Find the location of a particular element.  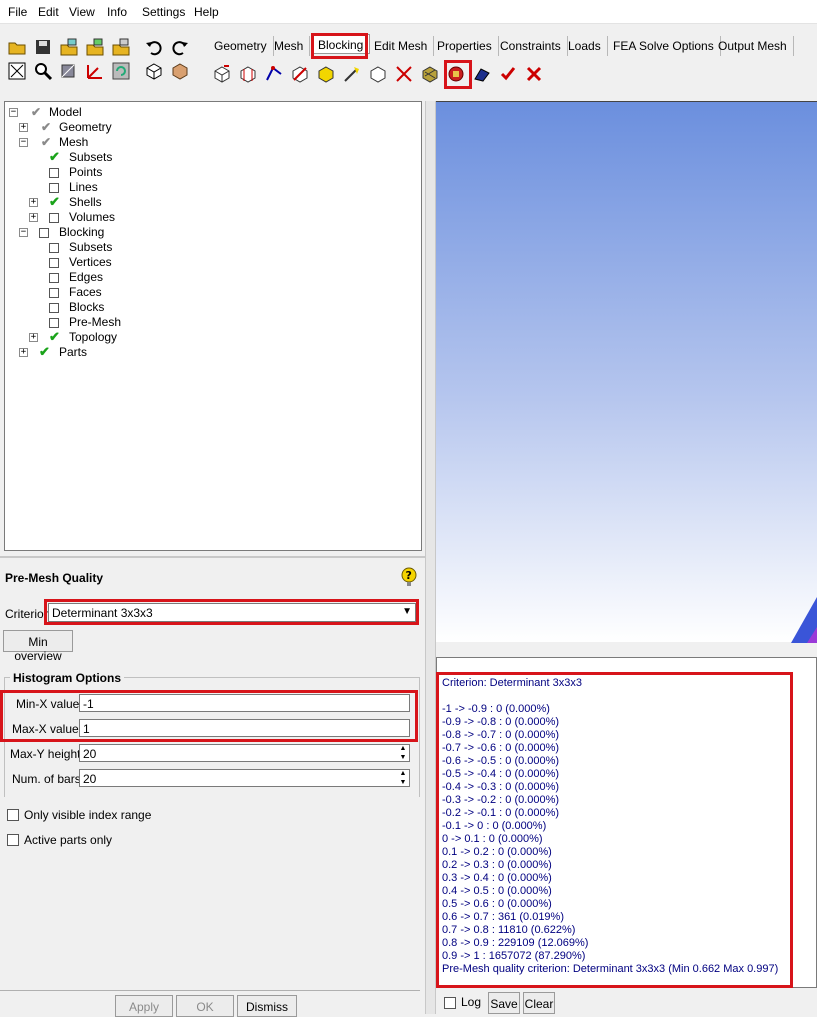

tree-item-mesh: Mesh is located at coordinates (74, 142).